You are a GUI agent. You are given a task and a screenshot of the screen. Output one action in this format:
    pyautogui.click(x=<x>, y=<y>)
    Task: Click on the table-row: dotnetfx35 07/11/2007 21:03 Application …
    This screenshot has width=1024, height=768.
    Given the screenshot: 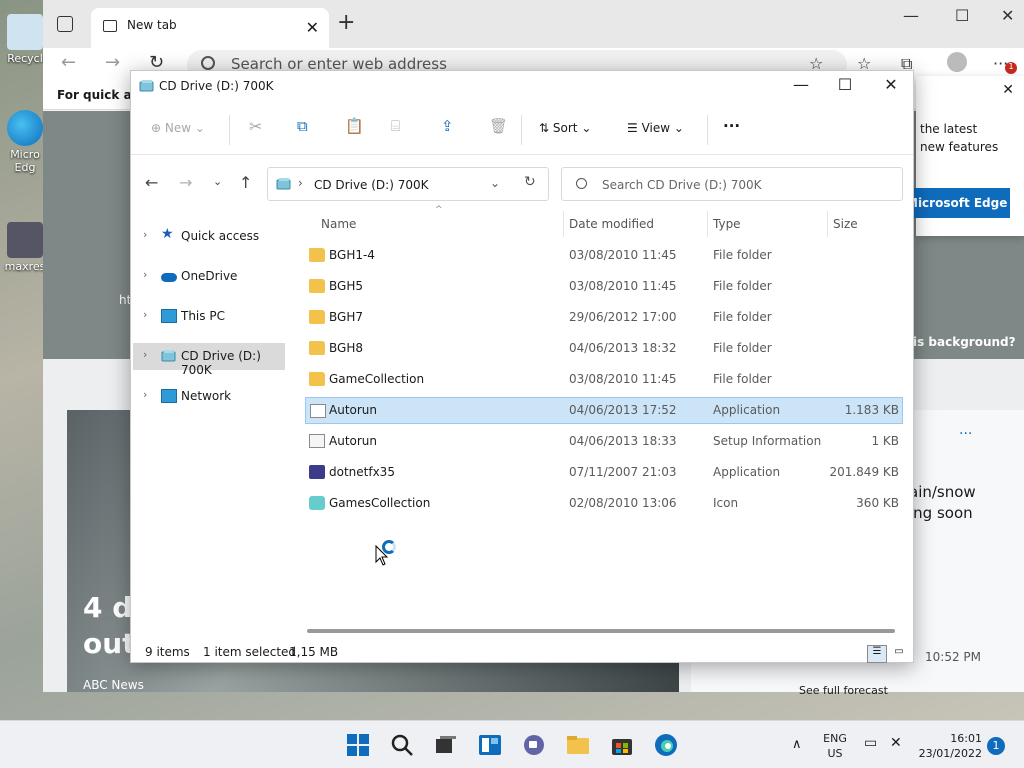 What is the action you would take?
    pyautogui.click(x=604, y=472)
    